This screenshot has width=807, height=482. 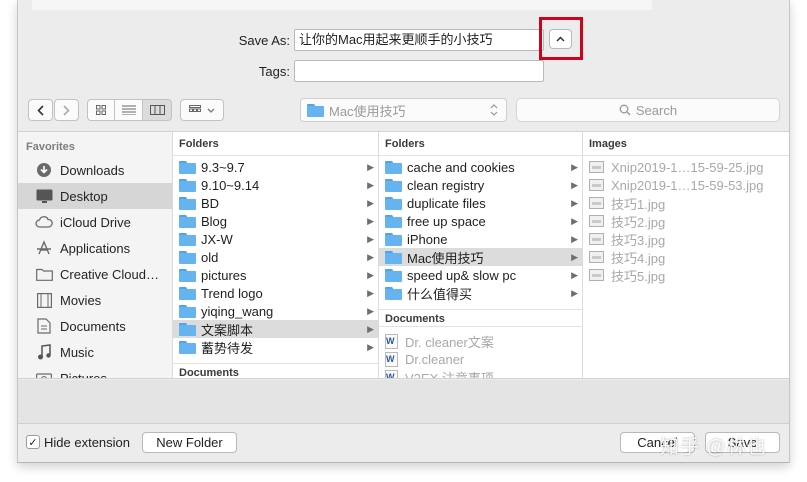 I want to click on sidebar-item-downloads: Downloads, so click(x=95, y=170).